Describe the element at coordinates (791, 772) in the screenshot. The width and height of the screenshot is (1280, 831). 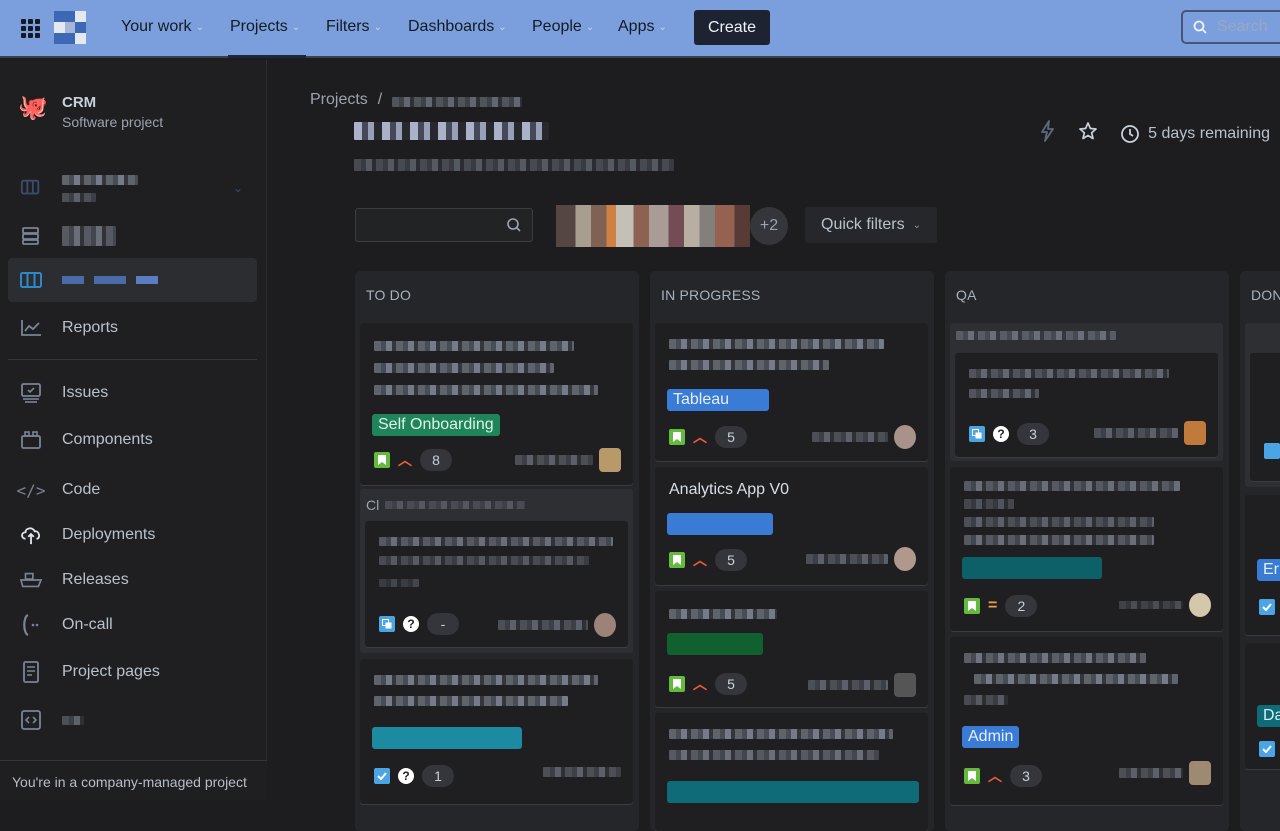
I see `issue-card` at that location.